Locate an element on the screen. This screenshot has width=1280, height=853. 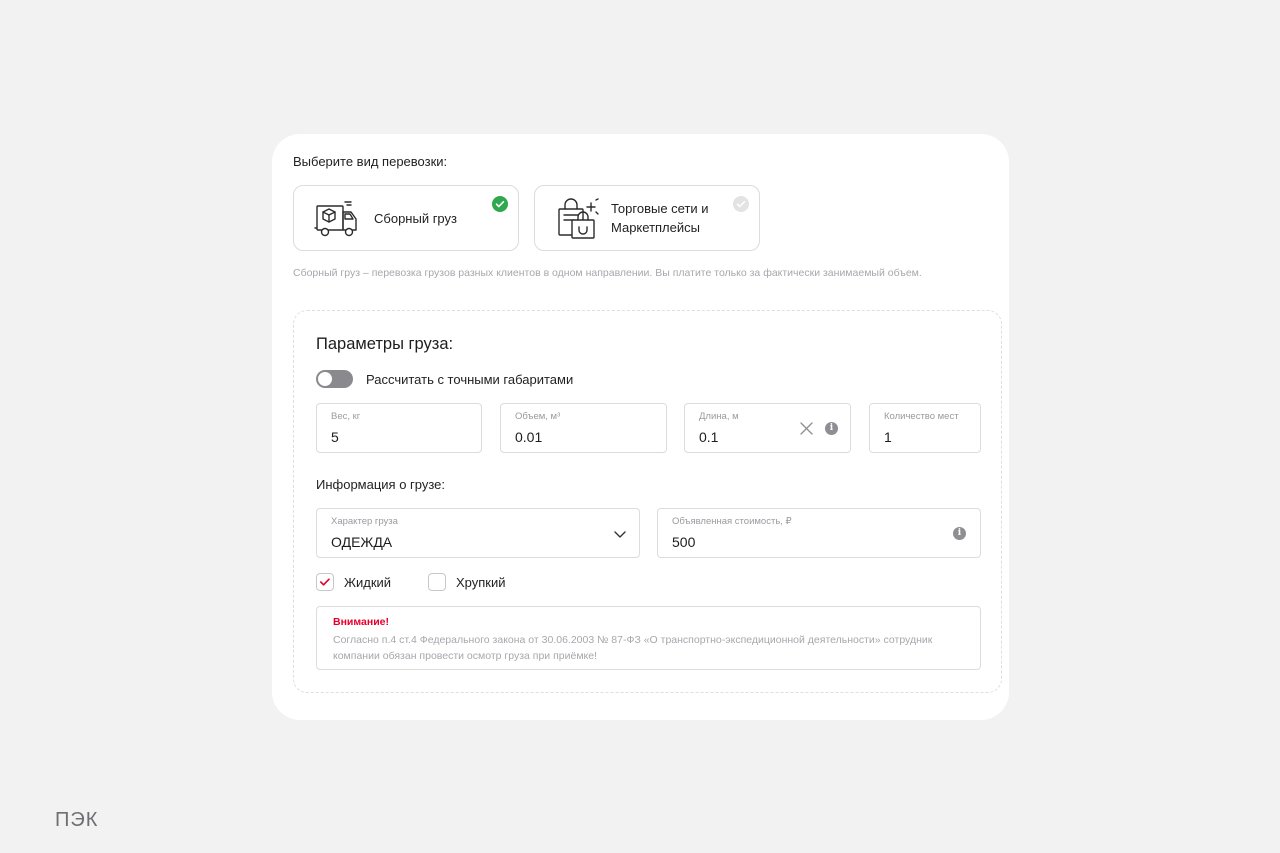
transport-option-label: Торговые сети и Маркетплейсы is located at coordinates (660, 218).